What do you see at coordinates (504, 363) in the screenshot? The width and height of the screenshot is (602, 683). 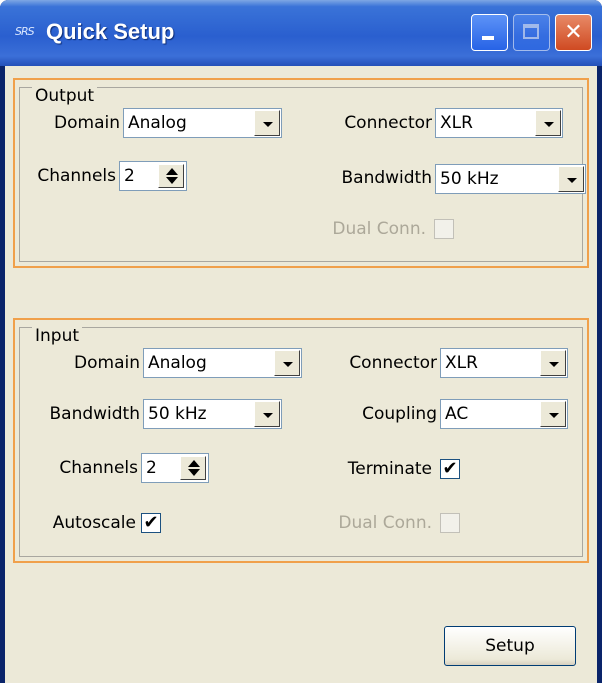 I see `input-connector-select: XLR` at bounding box center [504, 363].